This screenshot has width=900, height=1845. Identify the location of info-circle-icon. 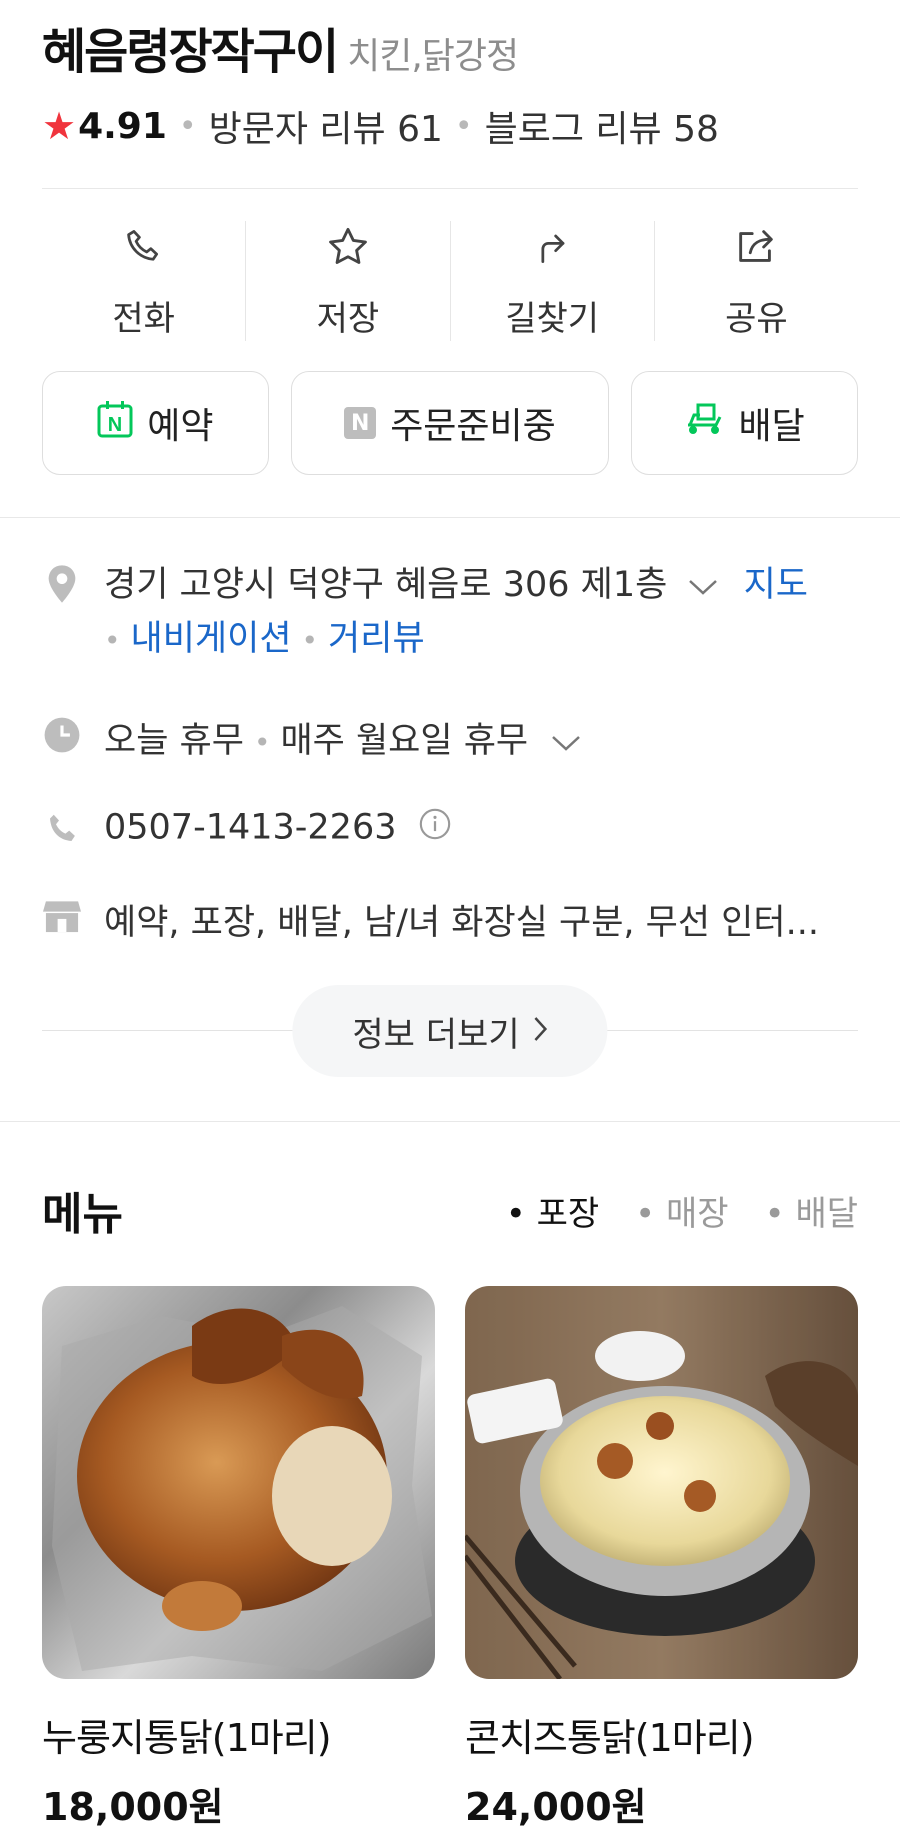
(435, 828).